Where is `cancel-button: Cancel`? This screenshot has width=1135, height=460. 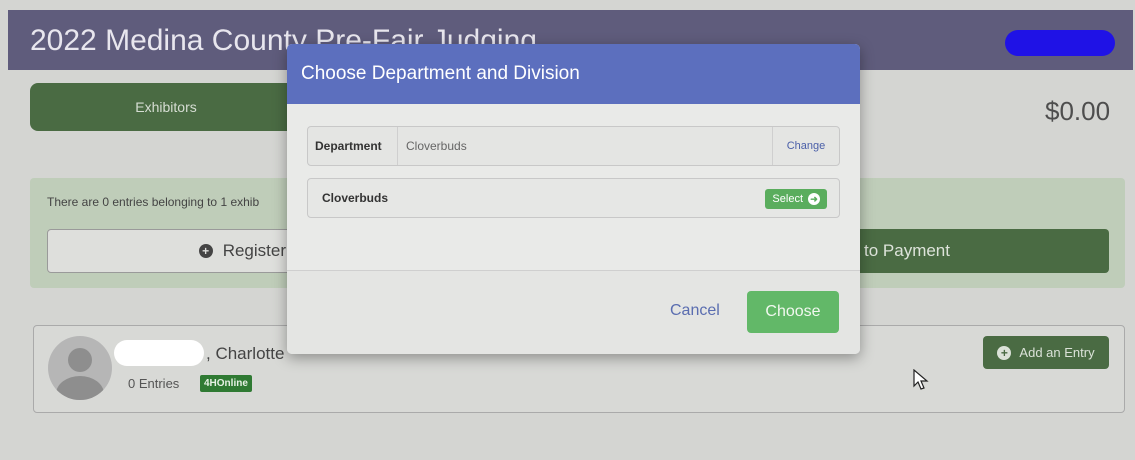 cancel-button: Cancel is located at coordinates (695, 311).